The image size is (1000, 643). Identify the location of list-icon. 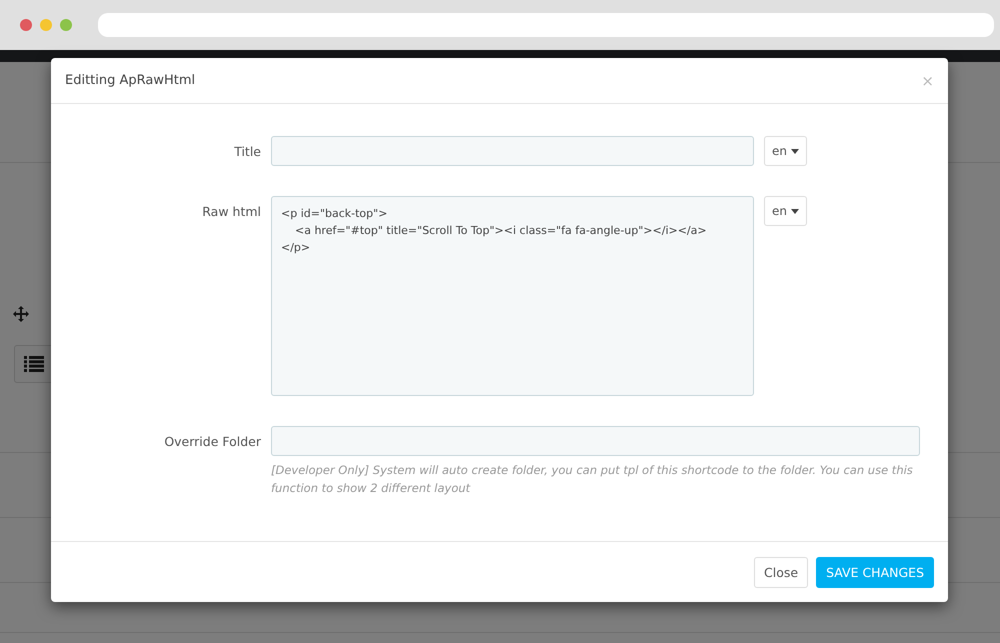
(34, 364).